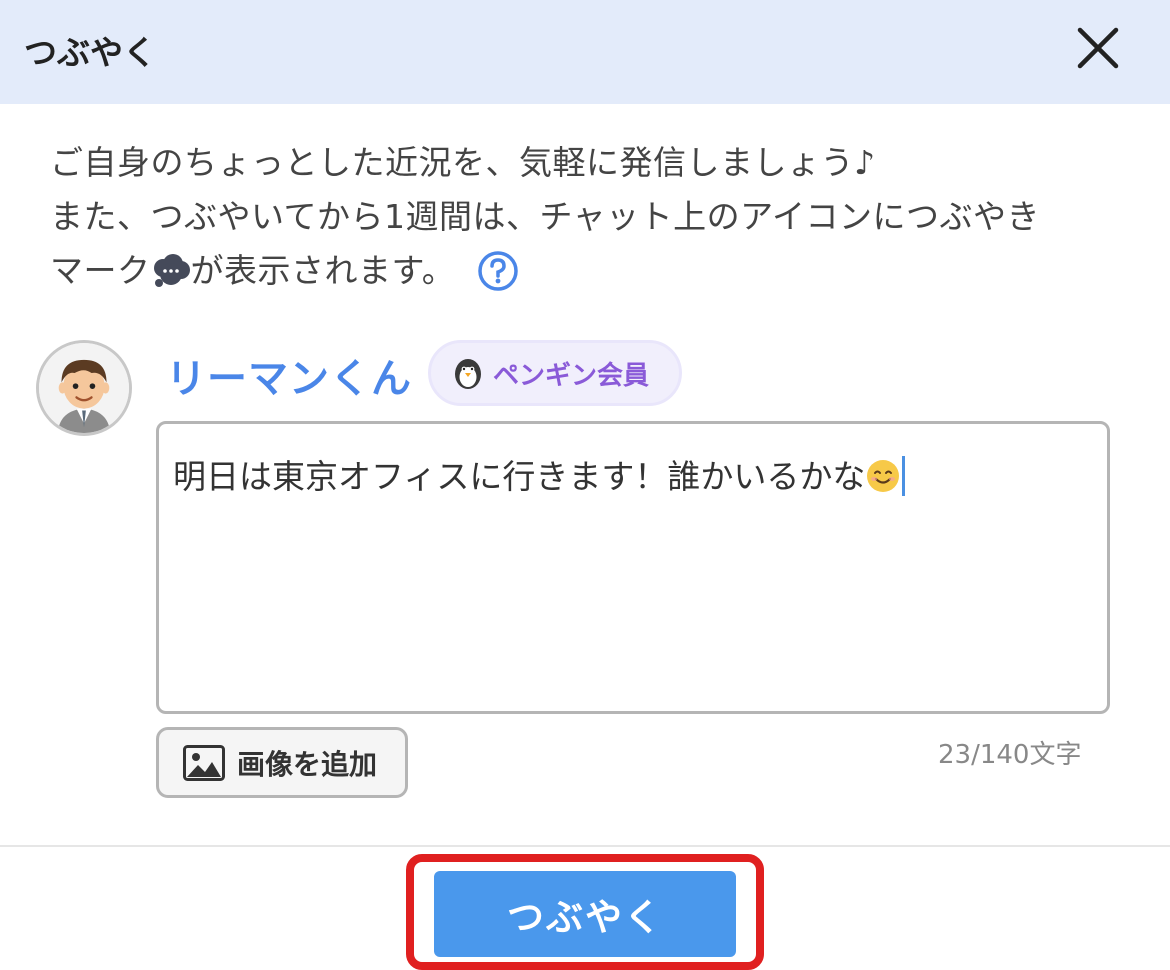 The height and width of the screenshot is (970, 1170). Describe the element at coordinates (585, 52) in the screenshot. I see `dialog-header: つぶやく` at that location.